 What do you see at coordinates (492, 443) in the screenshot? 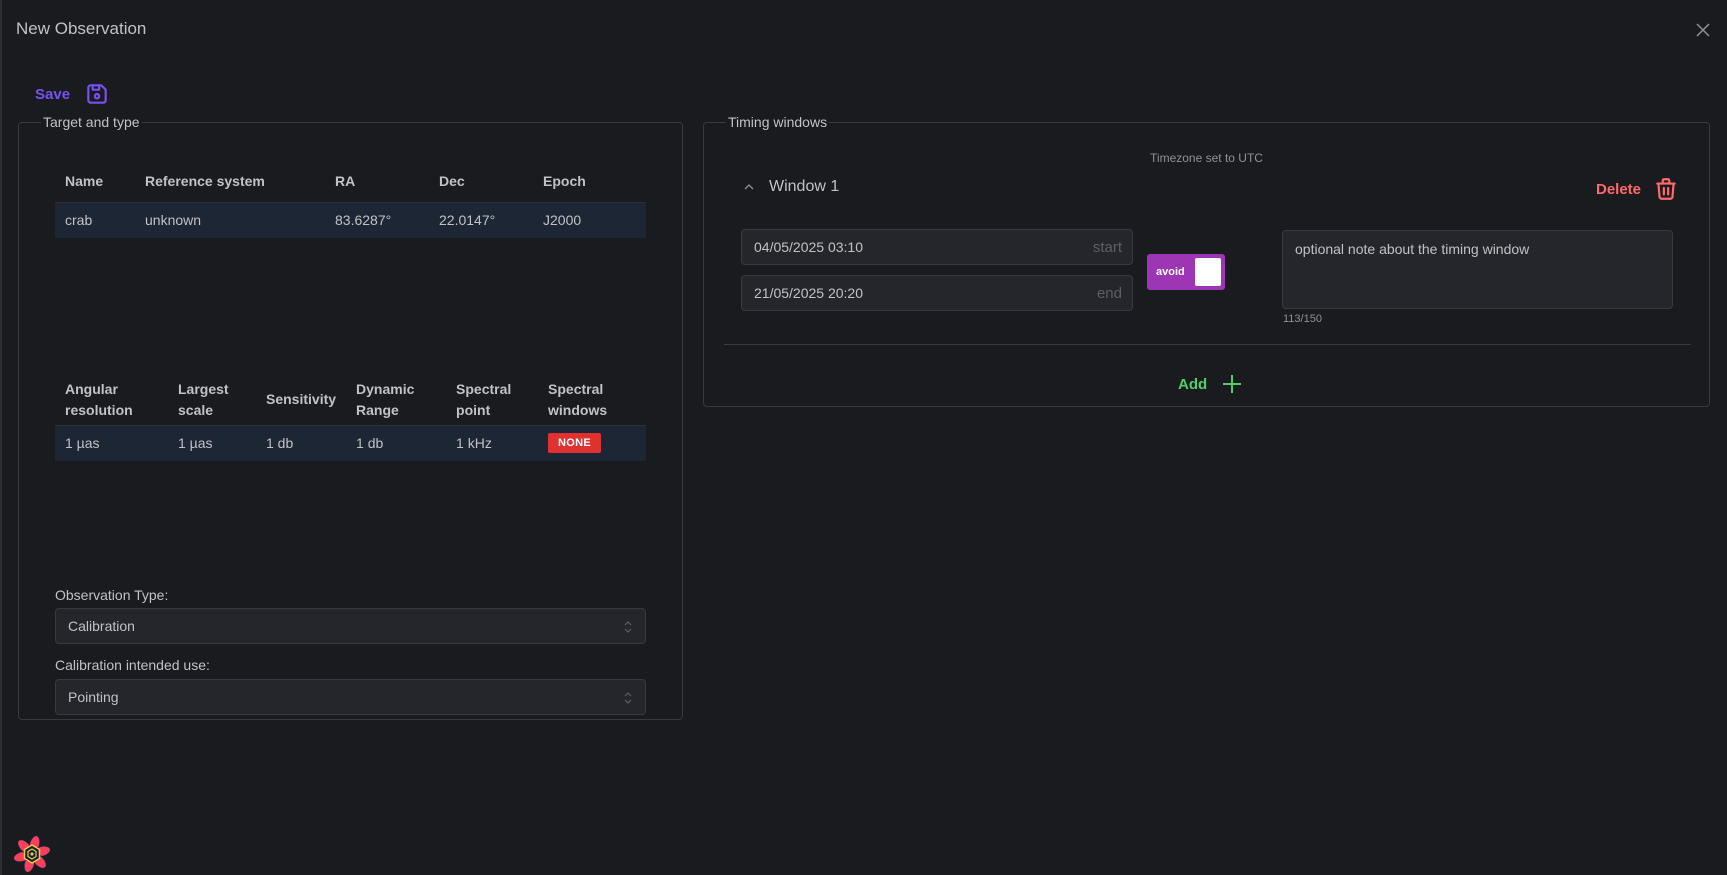
I see `spectral-point-cell: 1 kHz` at bounding box center [492, 443].